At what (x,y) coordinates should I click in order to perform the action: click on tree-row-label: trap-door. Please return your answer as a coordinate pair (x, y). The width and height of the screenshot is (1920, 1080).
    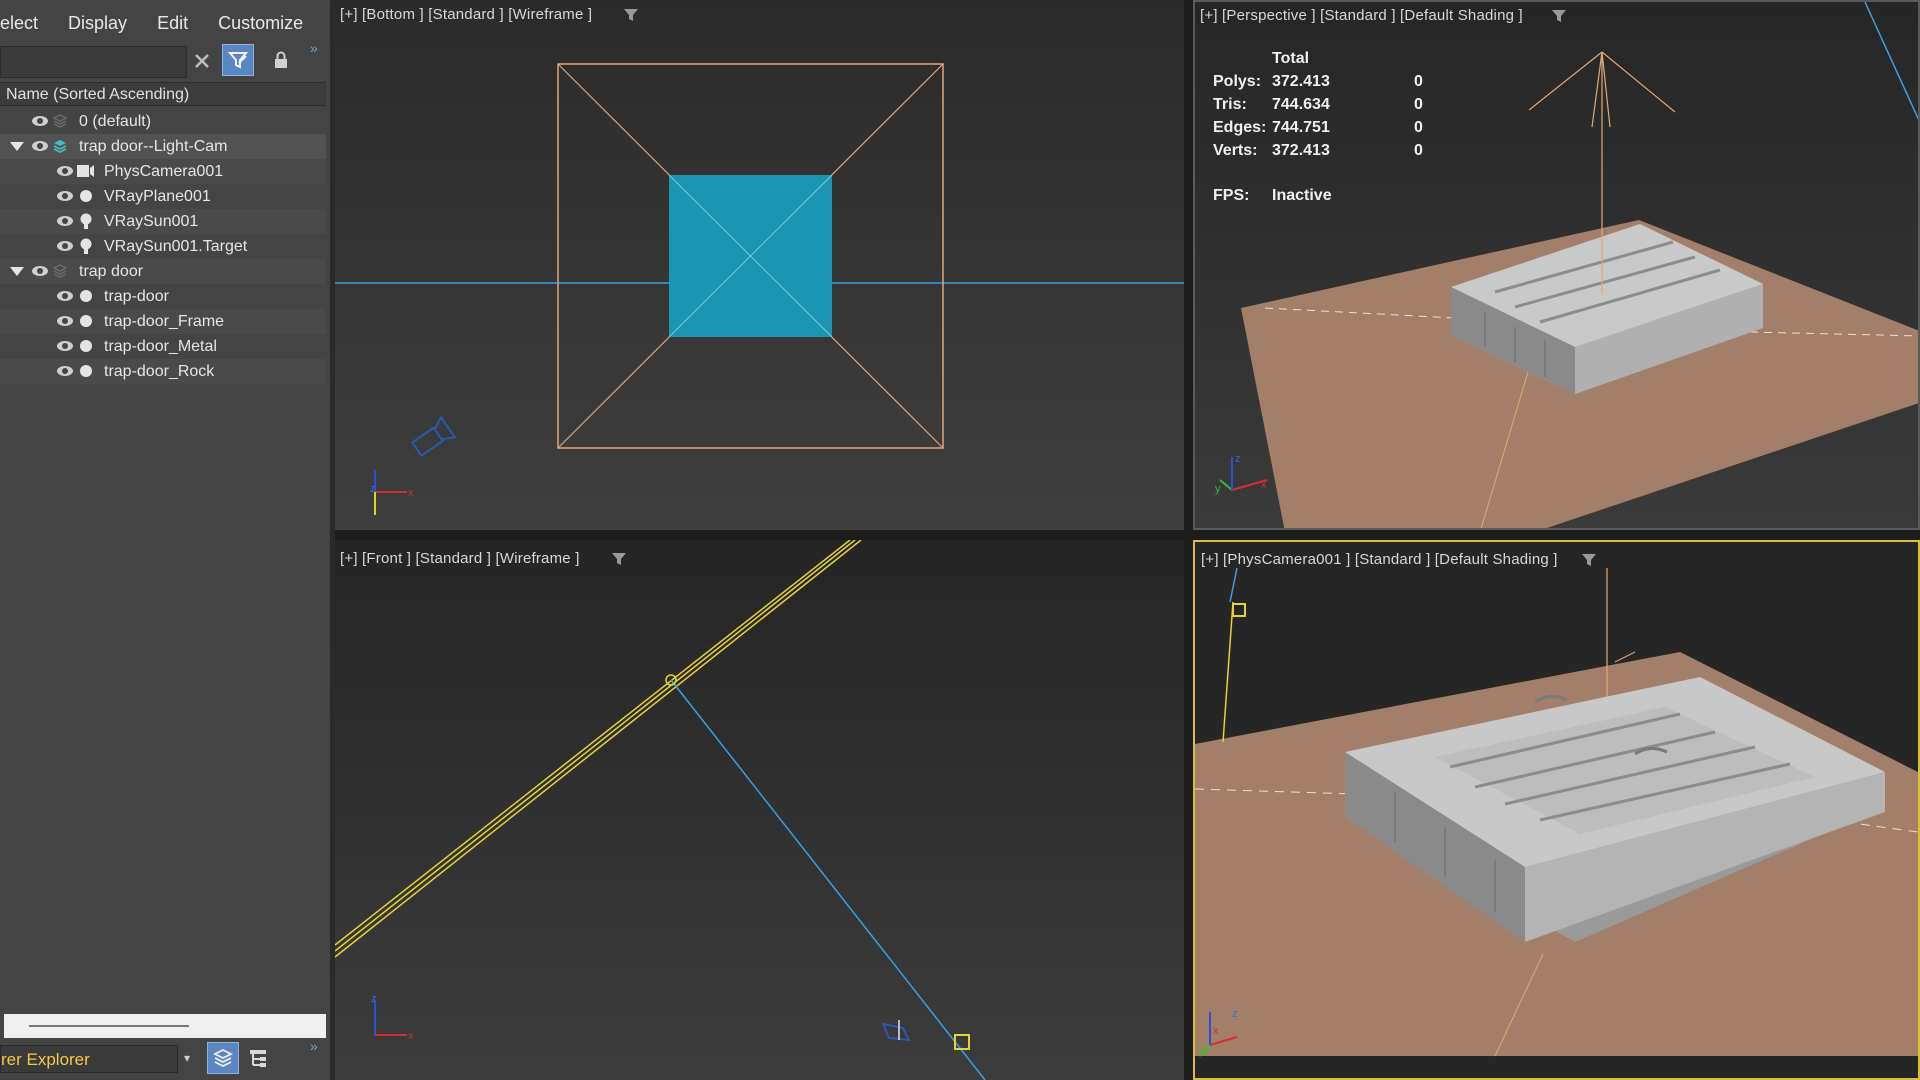
    Looking at the image, I should click on (136, 296).